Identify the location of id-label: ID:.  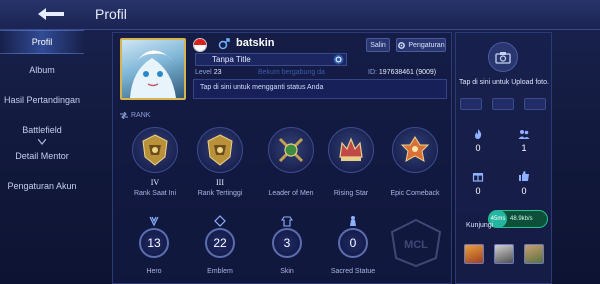
(372, 72).